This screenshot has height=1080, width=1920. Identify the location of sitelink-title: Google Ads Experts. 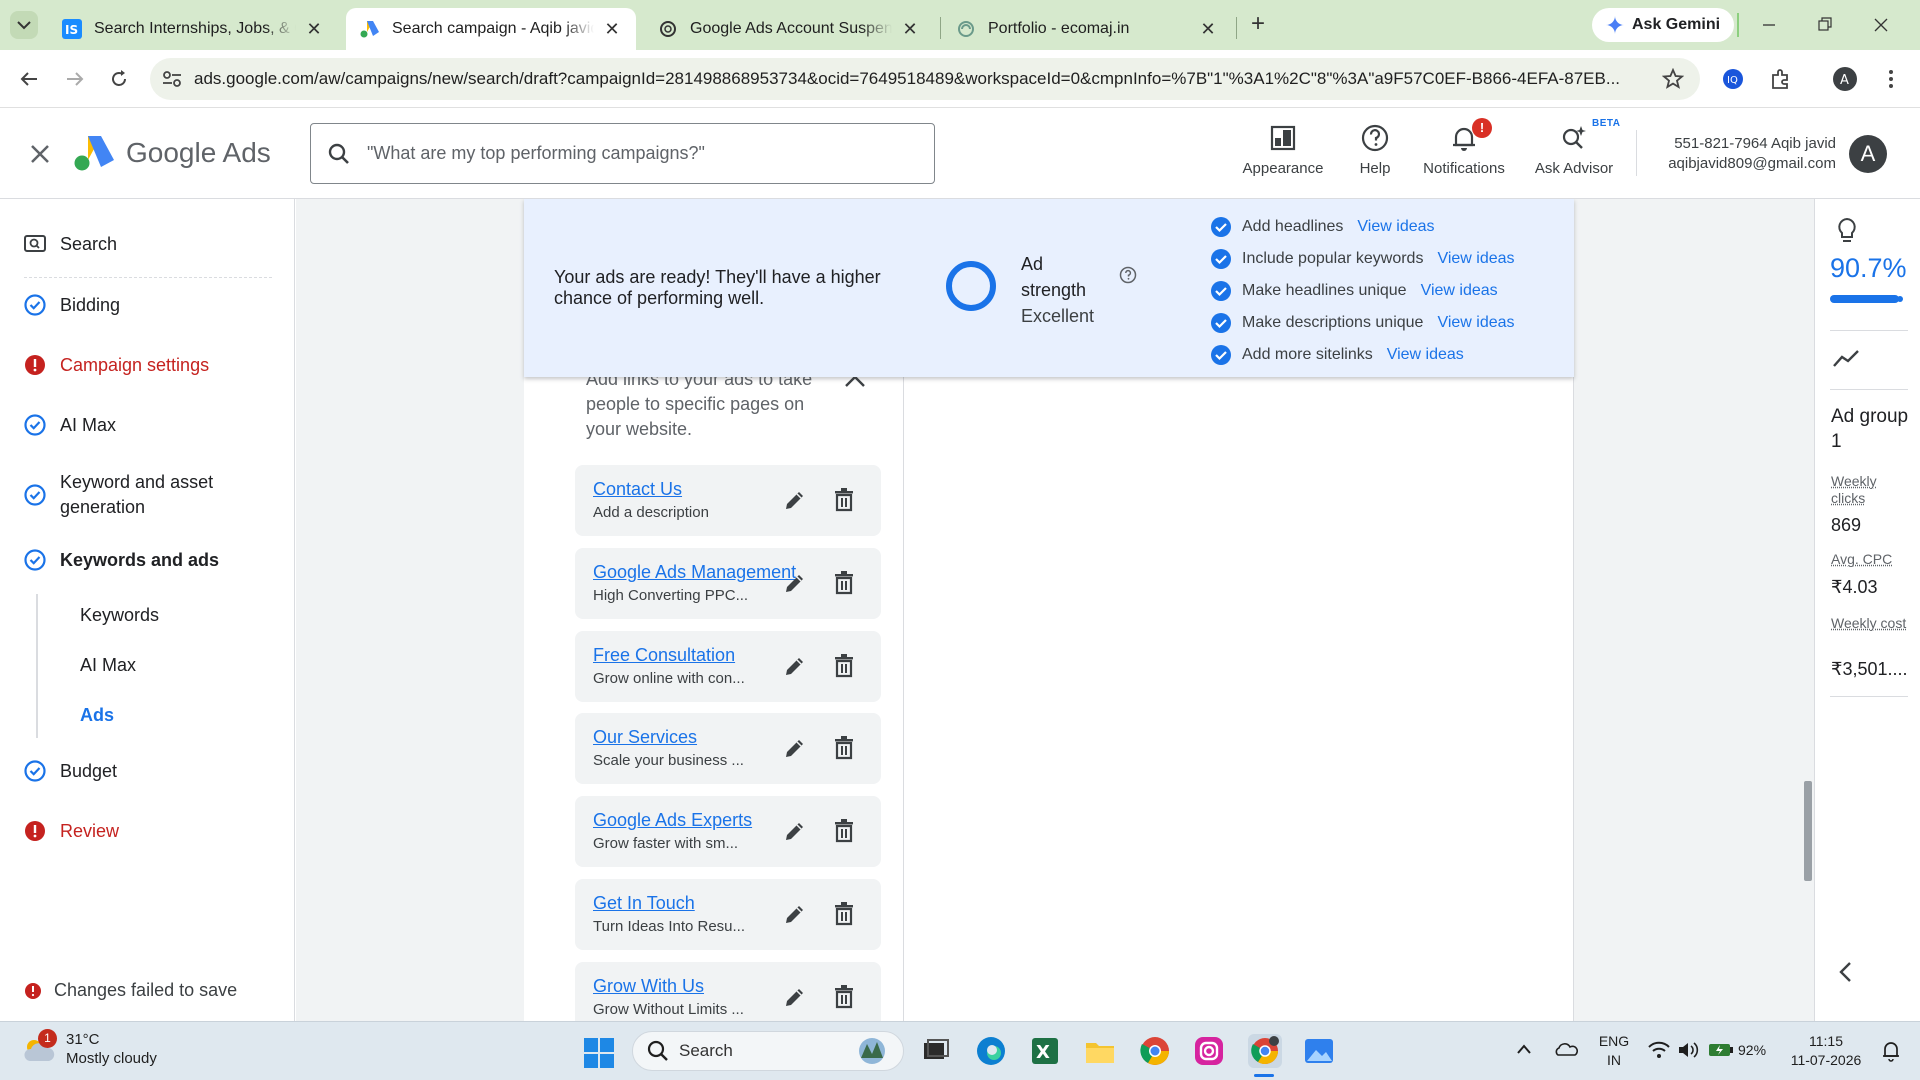
(672, 820).